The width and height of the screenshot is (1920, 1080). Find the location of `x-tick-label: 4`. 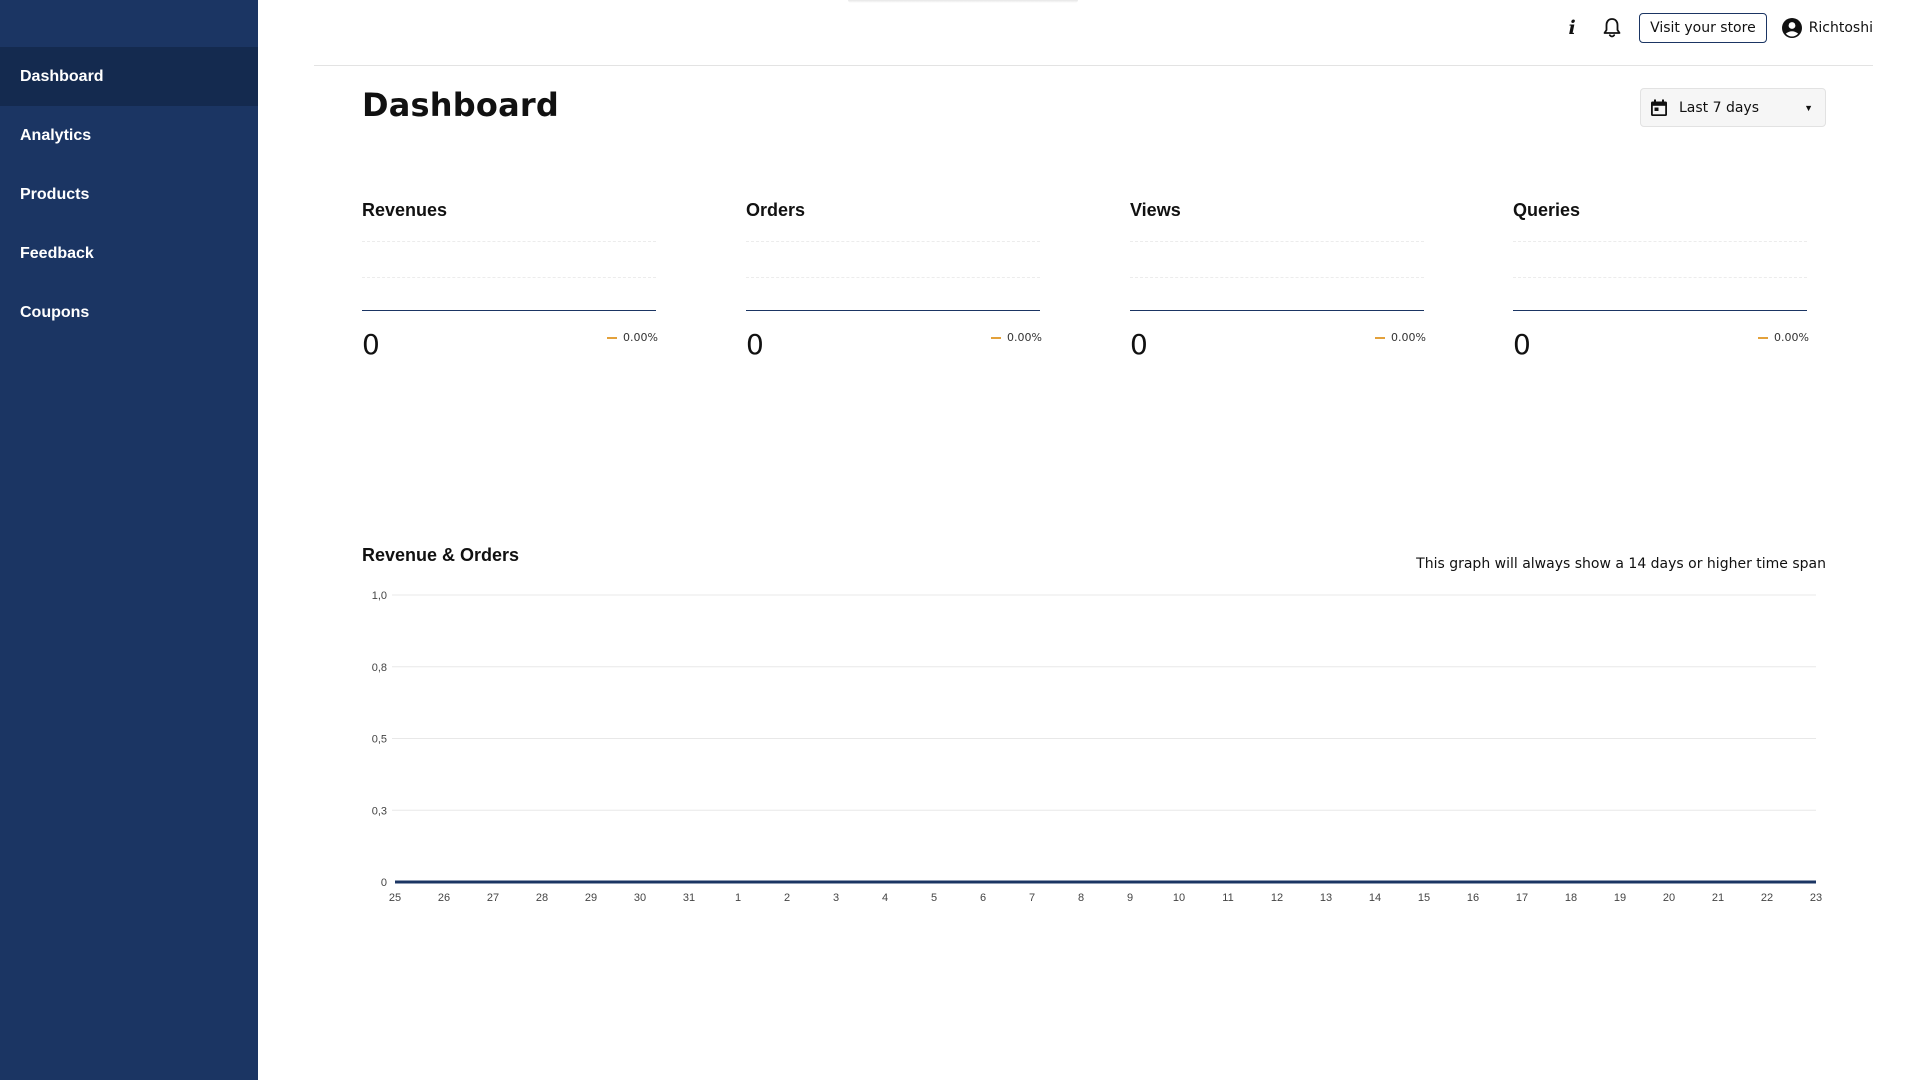

x-tick-label: 4 is located at coordinates (885, 898).